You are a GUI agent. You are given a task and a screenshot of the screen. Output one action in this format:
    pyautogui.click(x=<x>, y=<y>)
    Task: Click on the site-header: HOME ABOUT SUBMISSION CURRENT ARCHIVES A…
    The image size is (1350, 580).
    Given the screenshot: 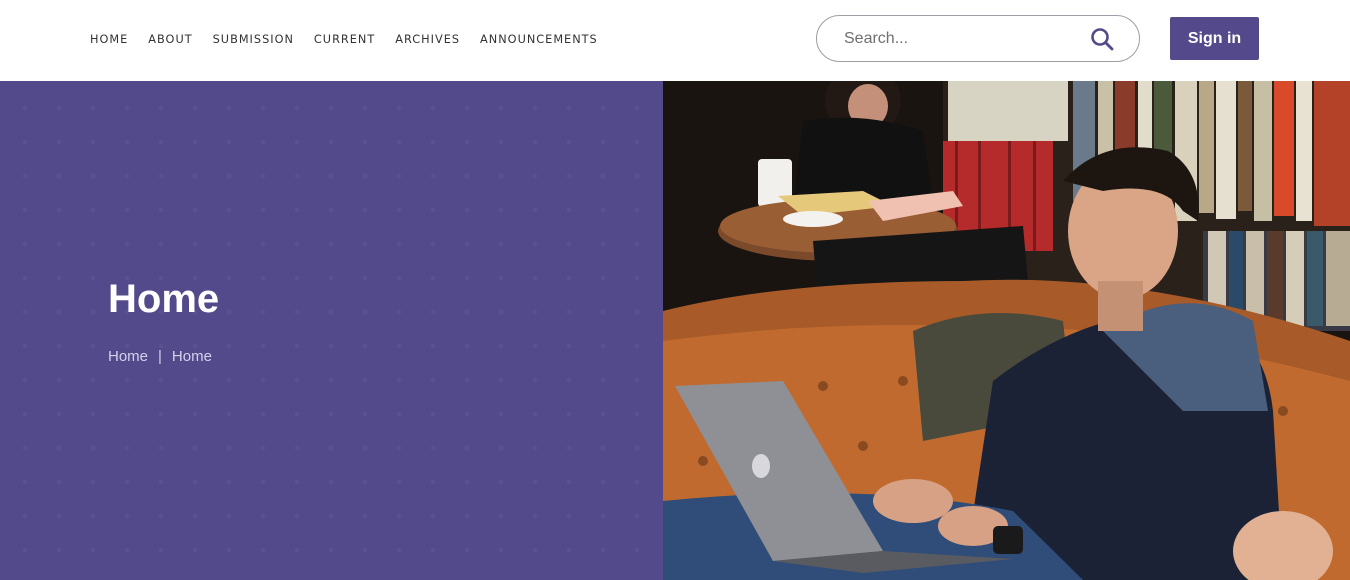 What is the action you would take?
    pyautogui.click(x=675, y=40)
    